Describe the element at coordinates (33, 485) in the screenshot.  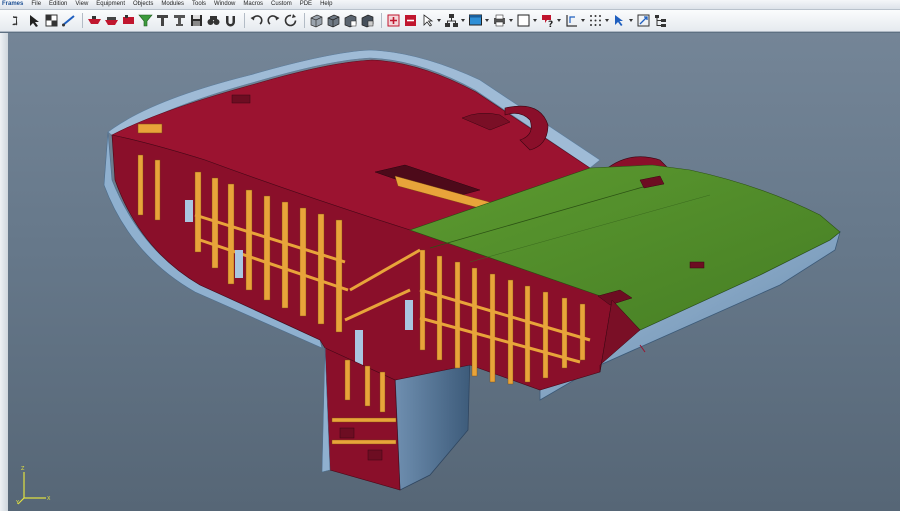
I see `axis-triad: Z X Y` at that location.